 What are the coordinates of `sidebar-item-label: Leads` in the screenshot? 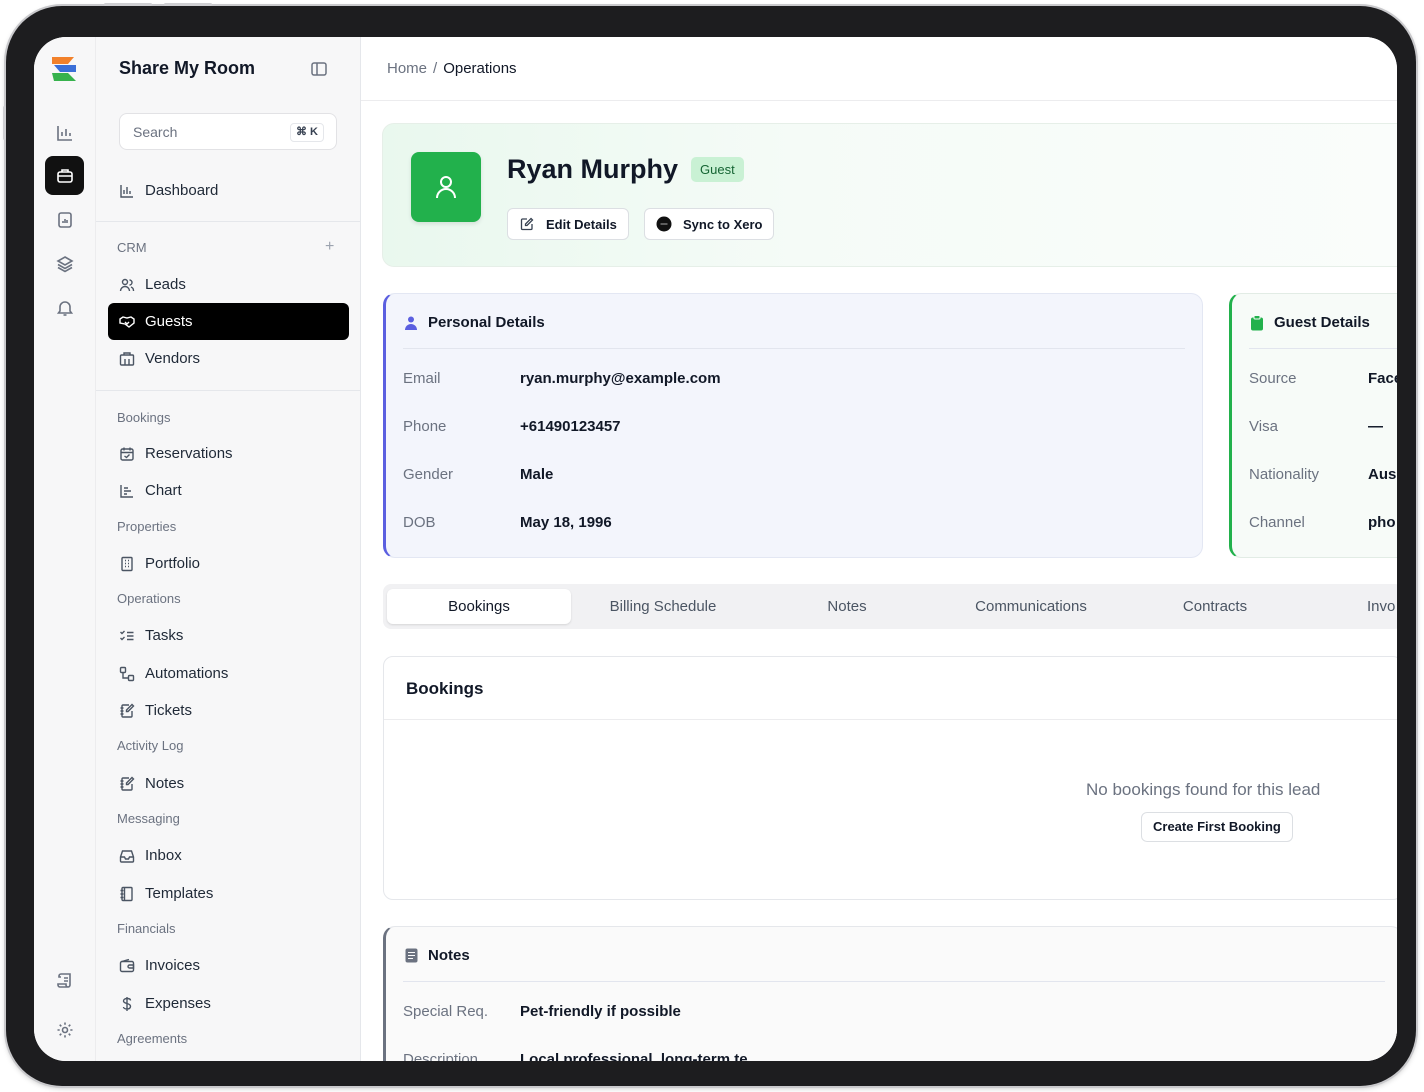 It's located at (165, 284).